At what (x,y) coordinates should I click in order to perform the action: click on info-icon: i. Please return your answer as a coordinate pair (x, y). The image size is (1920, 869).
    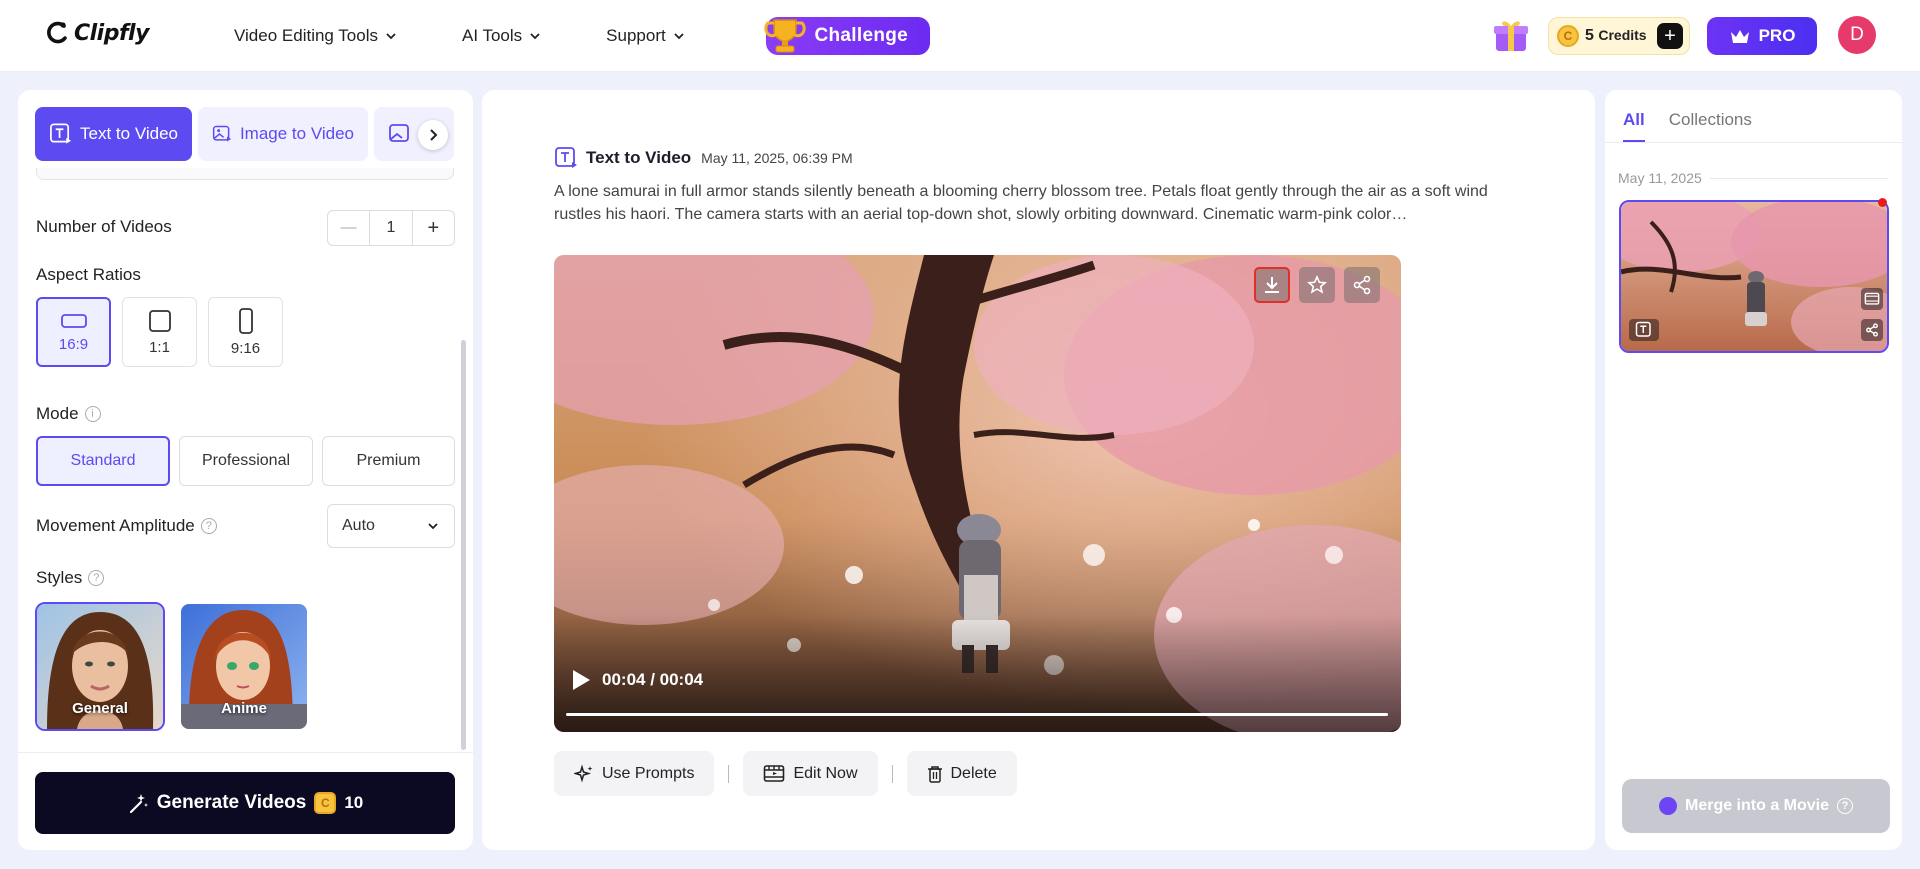
    Looking at the image, I should click on (92, 414).